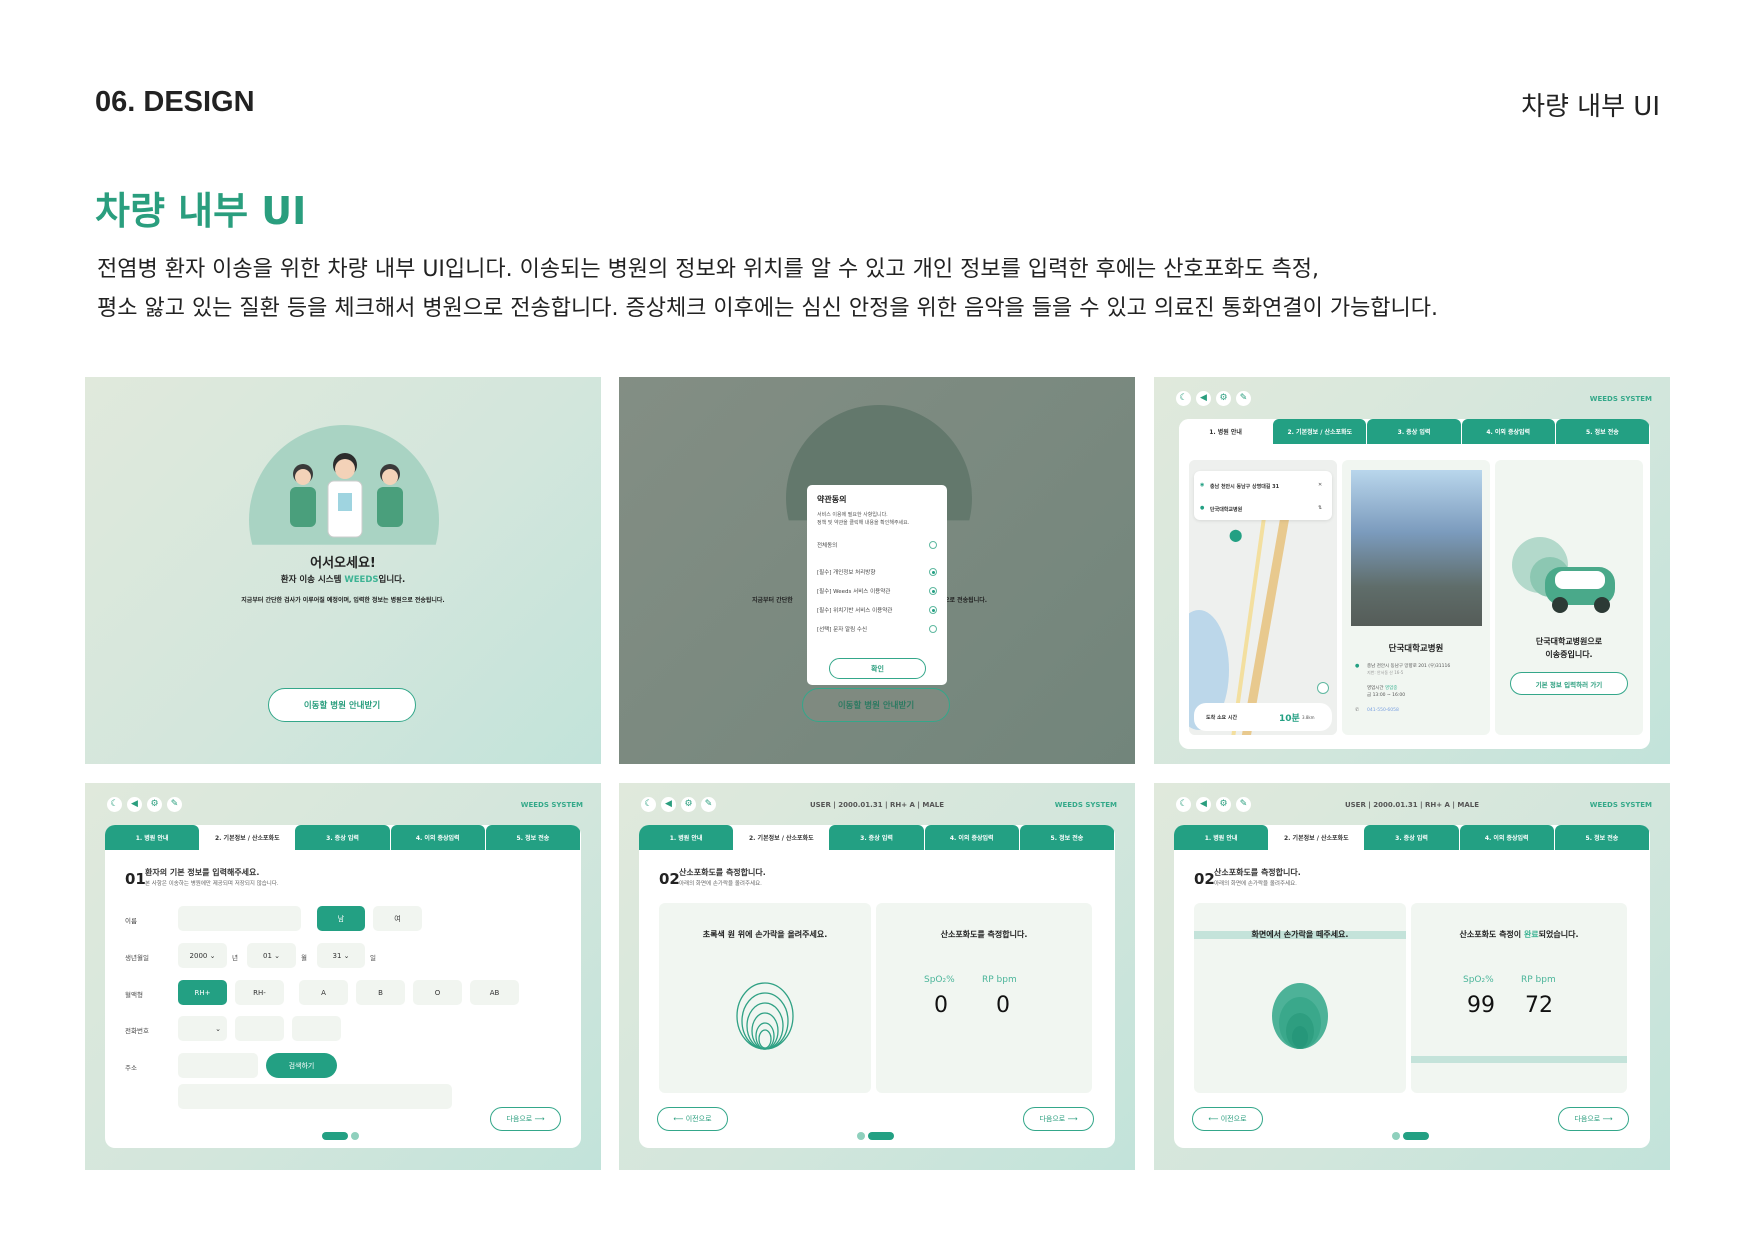 Image resolution: width=1753 pixels, height=1240 pixels. I want to click on terms-item-label: [선택] 문자 알림 수신, so click(842, 629).